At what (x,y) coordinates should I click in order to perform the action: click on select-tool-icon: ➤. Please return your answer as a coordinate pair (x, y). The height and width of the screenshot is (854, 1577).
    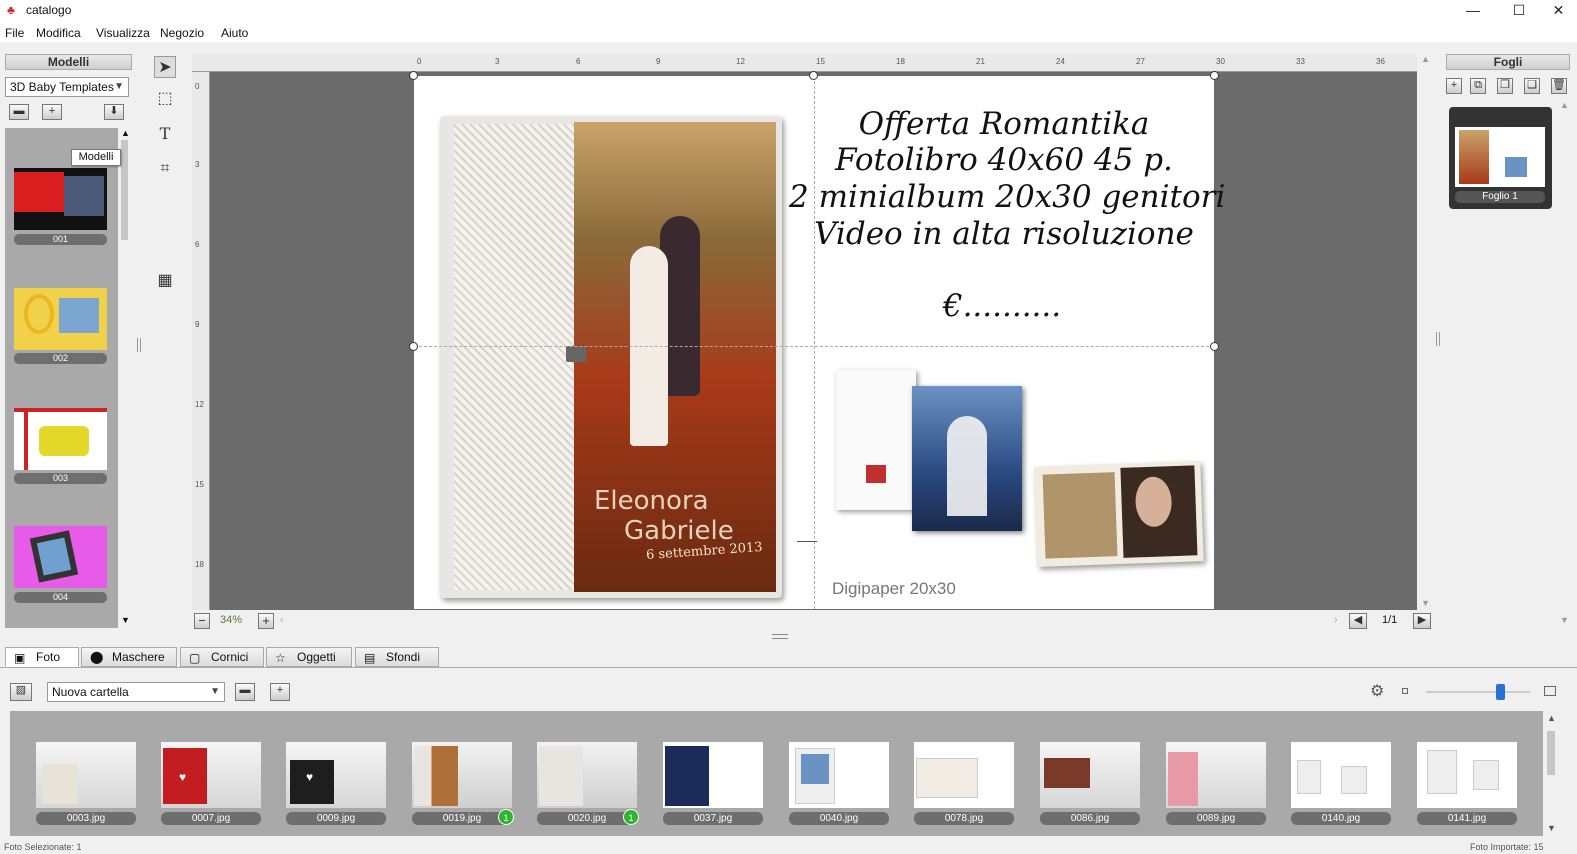
    Looking at the image, I should click on (165, 67).